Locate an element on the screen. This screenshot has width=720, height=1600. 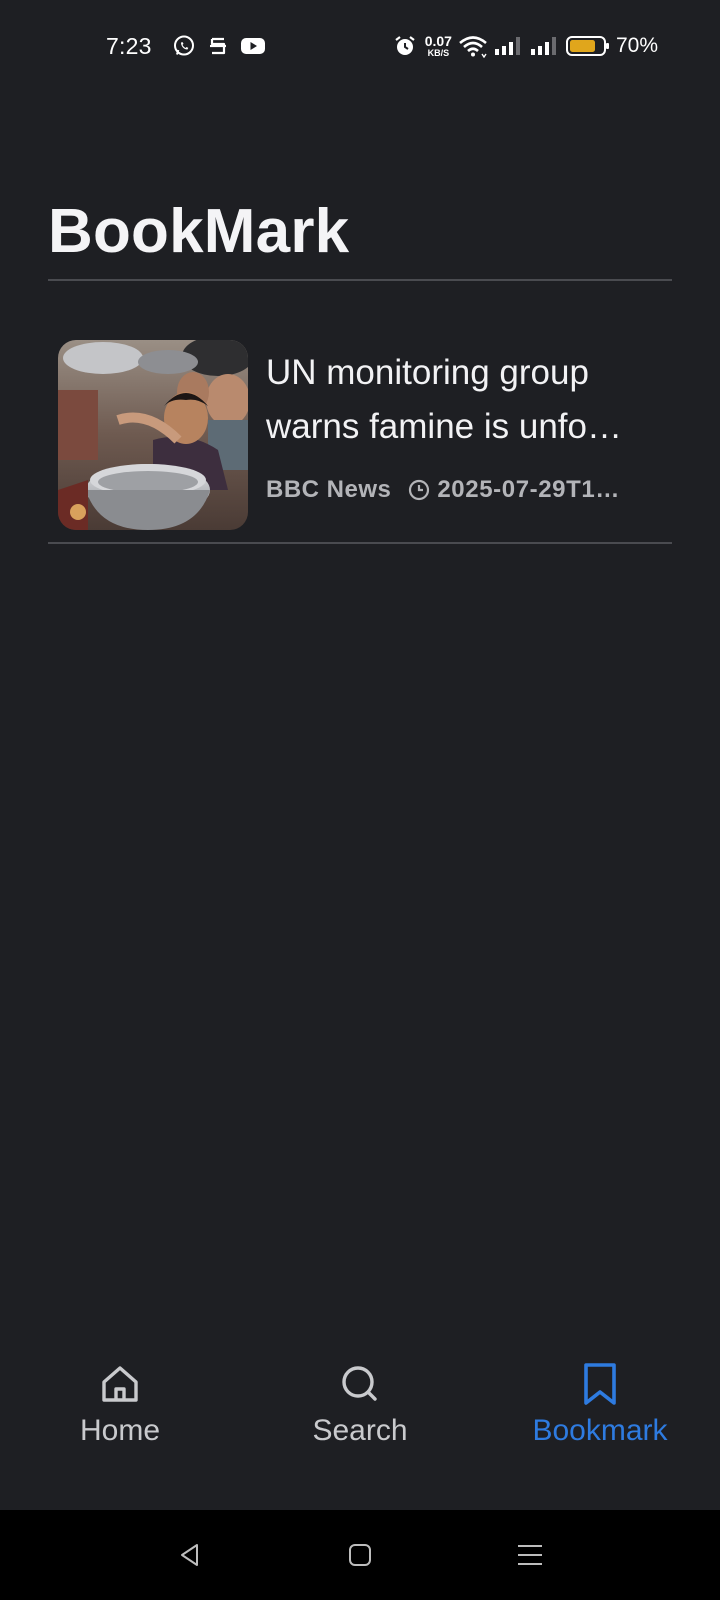
square-icon is located at coordinates (360, 1555).